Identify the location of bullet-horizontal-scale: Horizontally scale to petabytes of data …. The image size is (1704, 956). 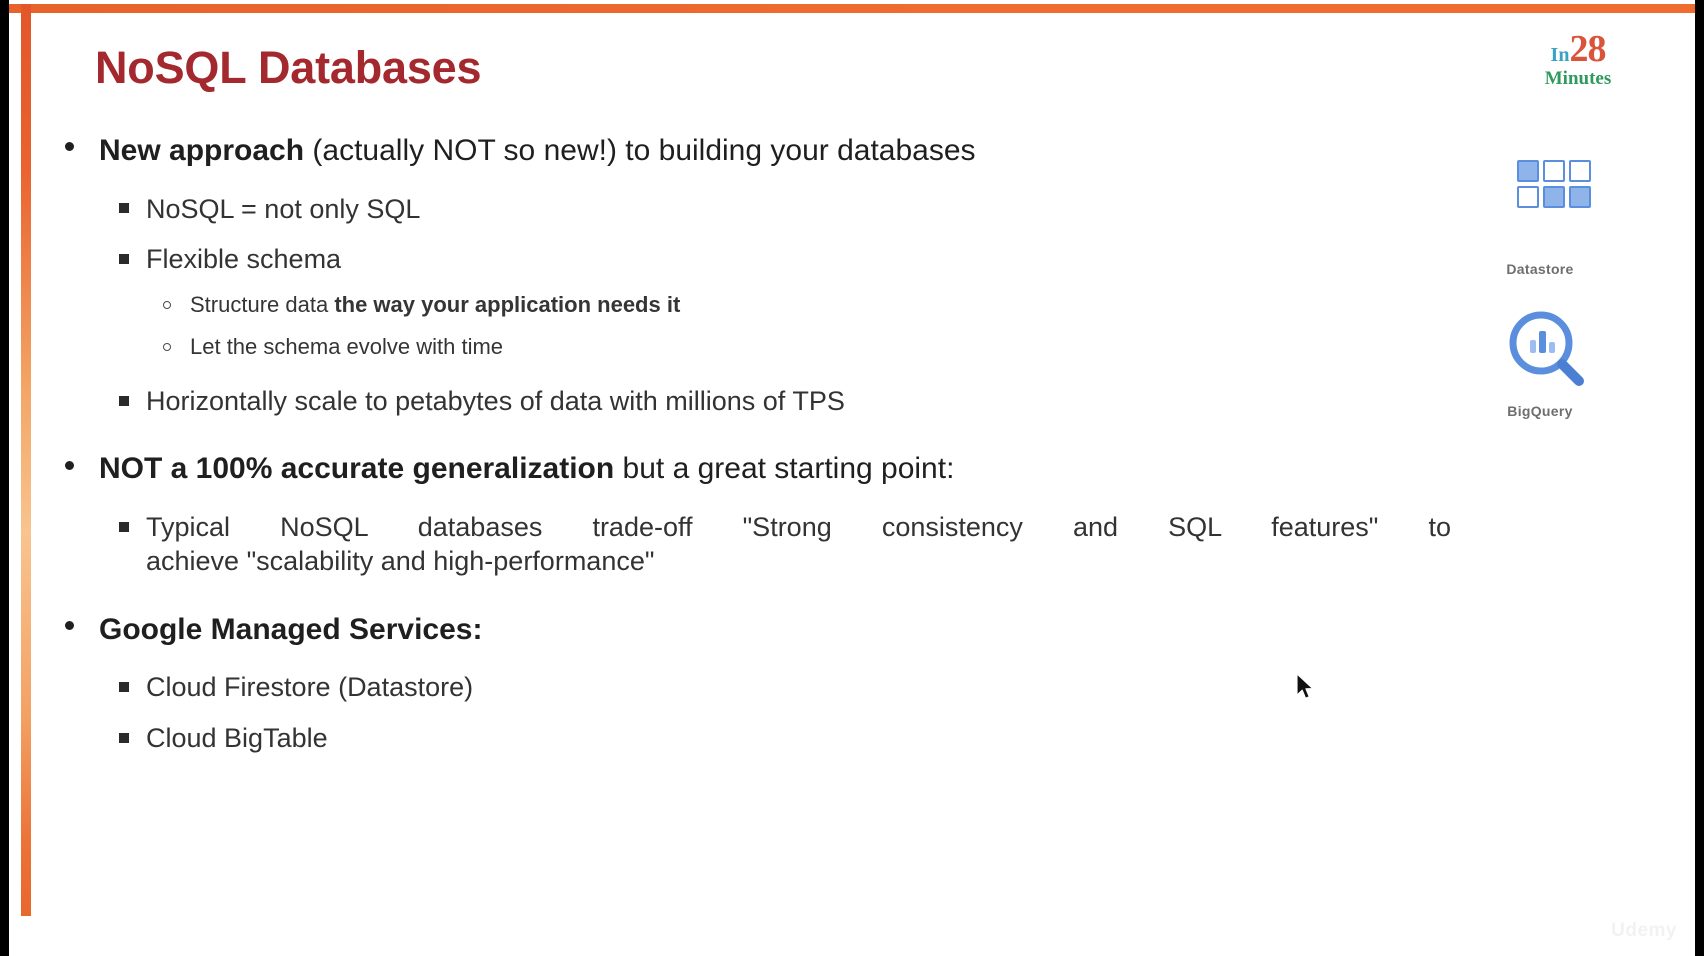
(763, 401).